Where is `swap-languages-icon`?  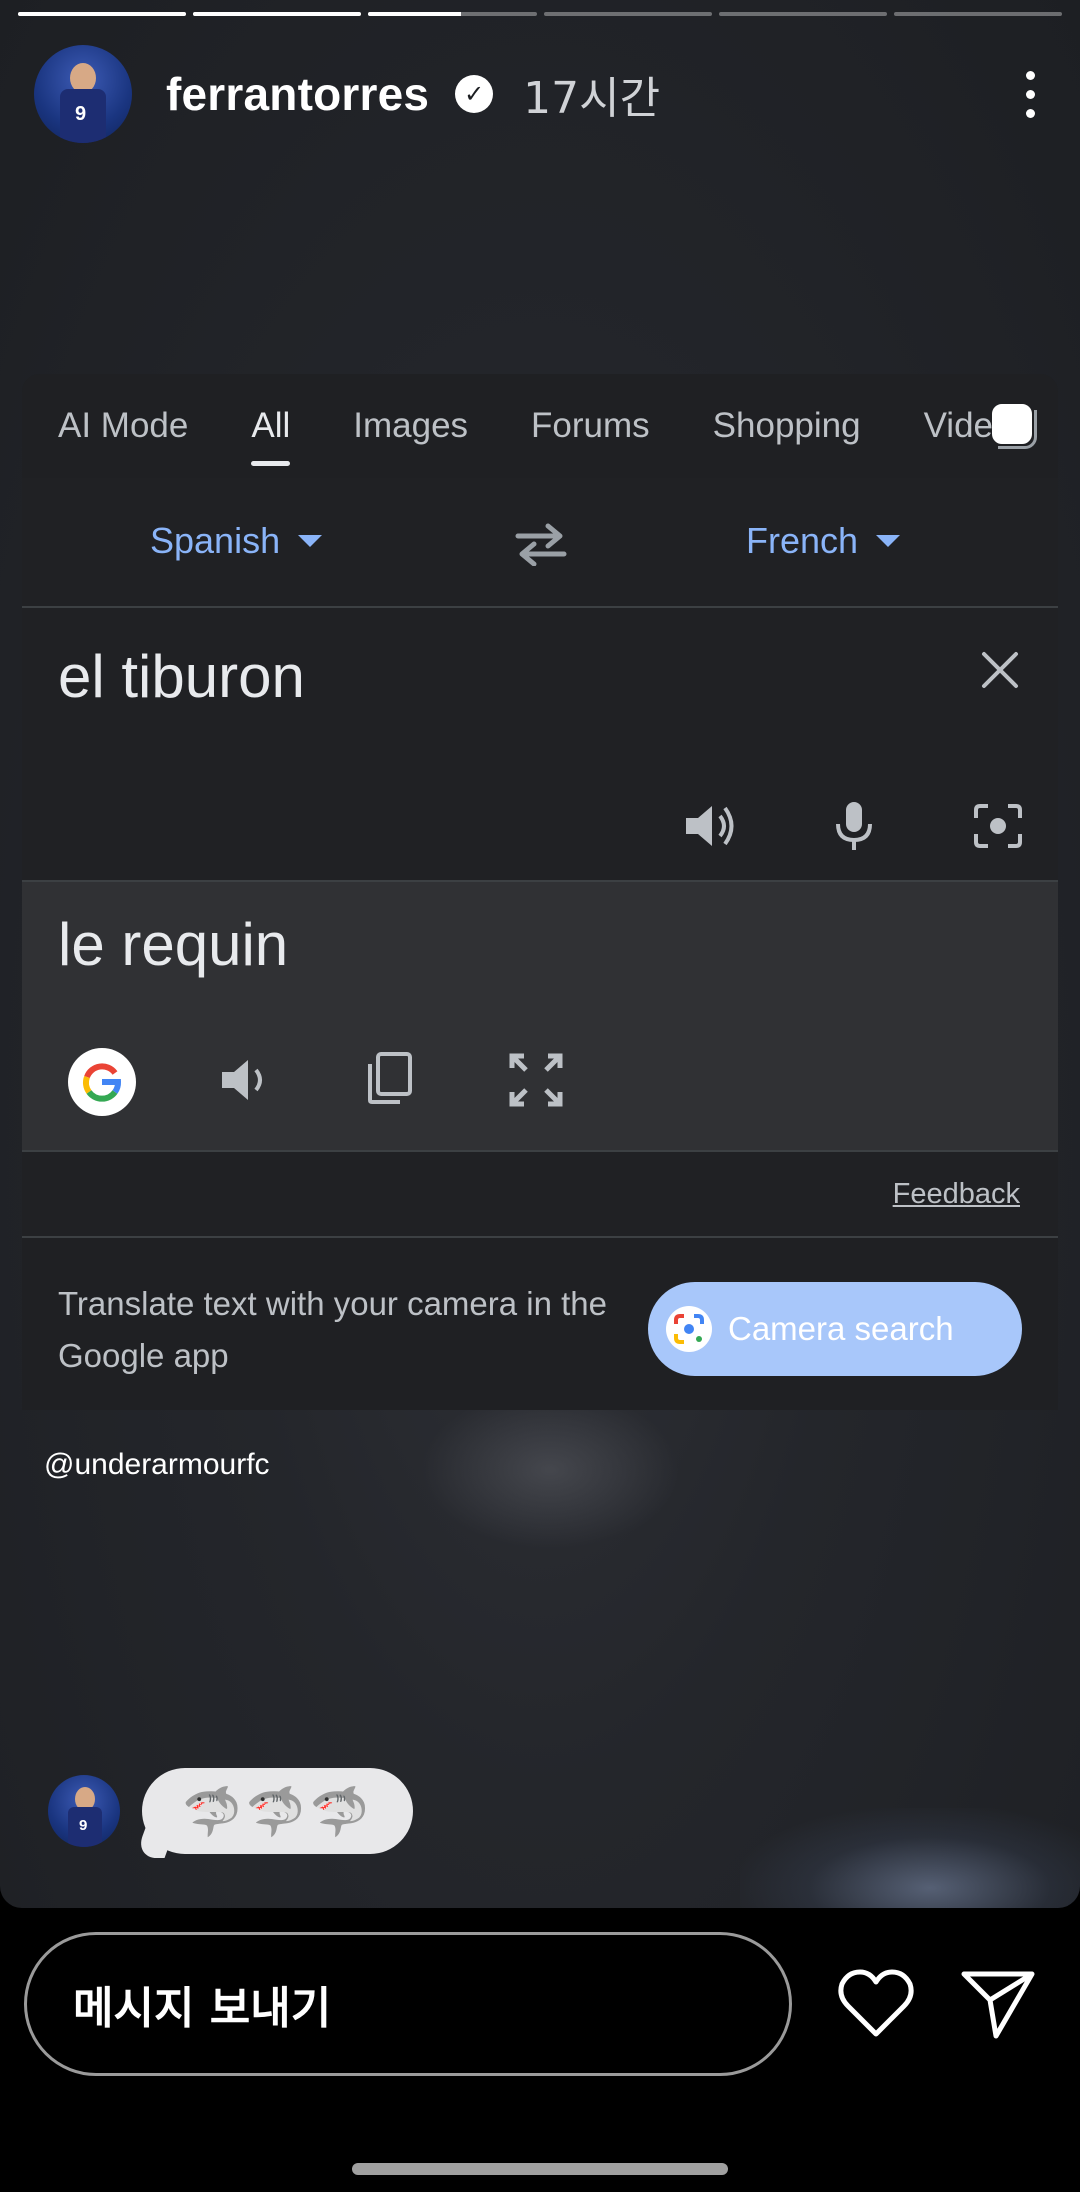
swap-languages-icon is located at coordinates (541, 544).